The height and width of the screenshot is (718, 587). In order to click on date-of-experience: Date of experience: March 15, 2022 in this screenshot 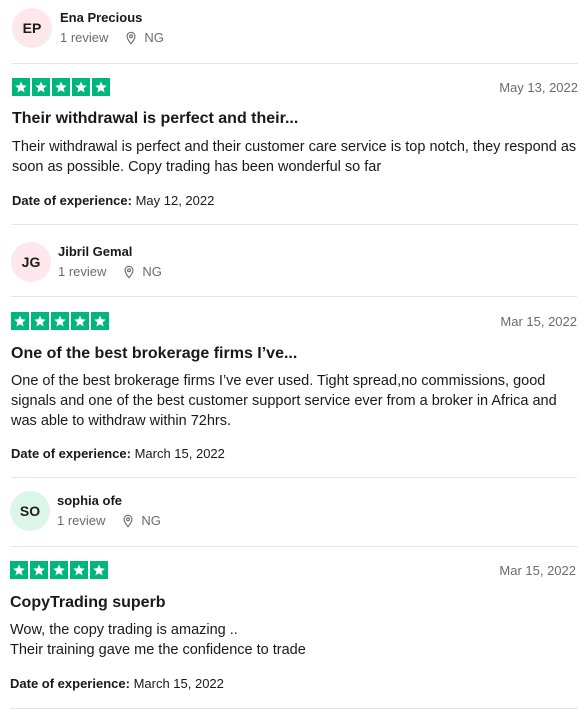, I will do `click(117, 683)`.